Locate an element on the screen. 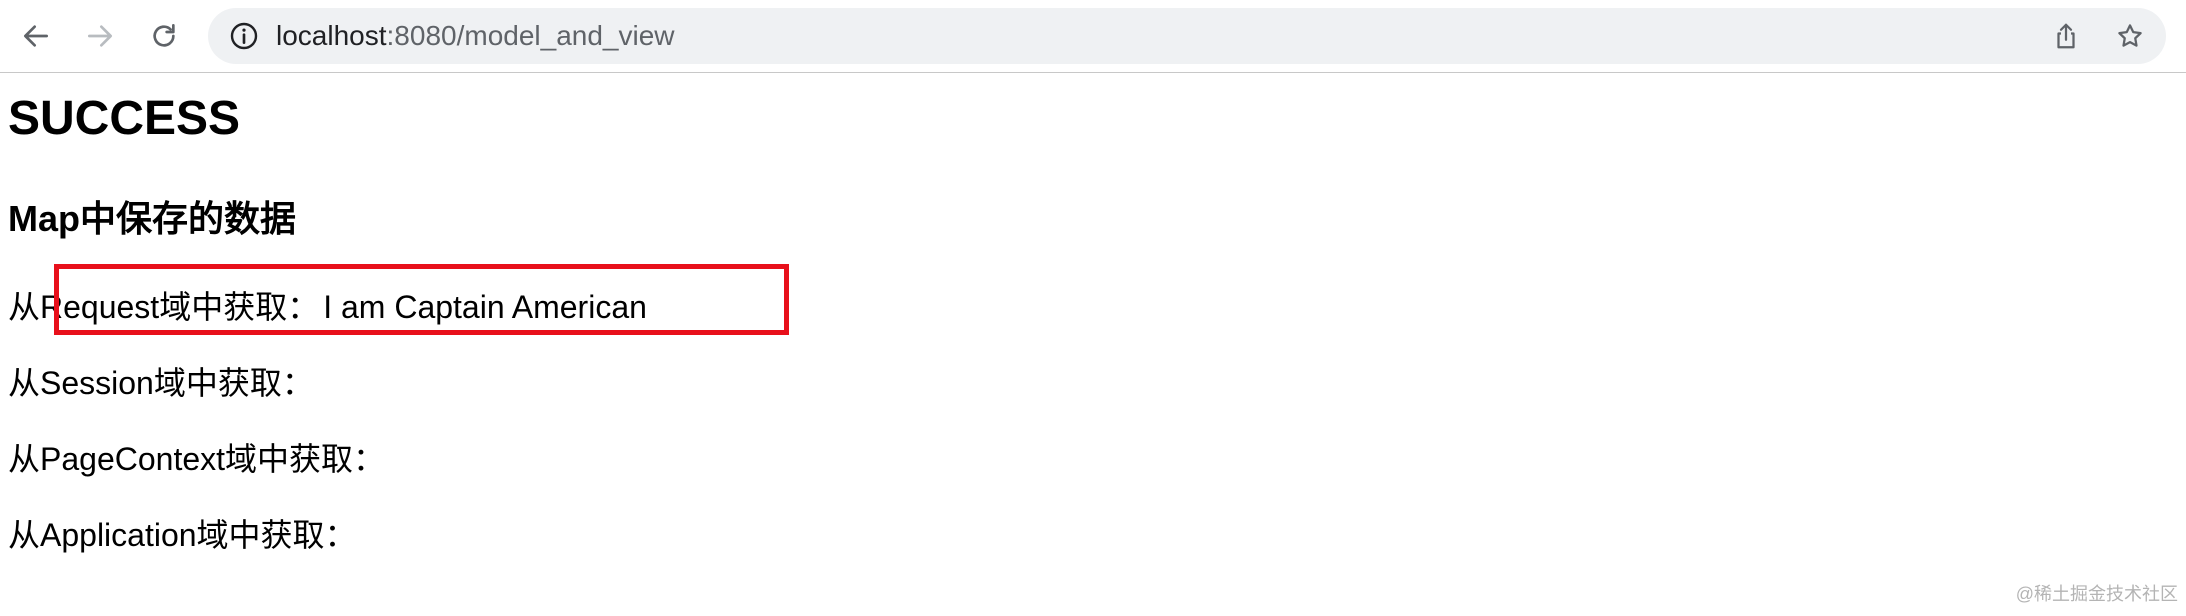 The height and width of the screenshot is (616, 2186). reload-icon is located at coordinates (164, 35).